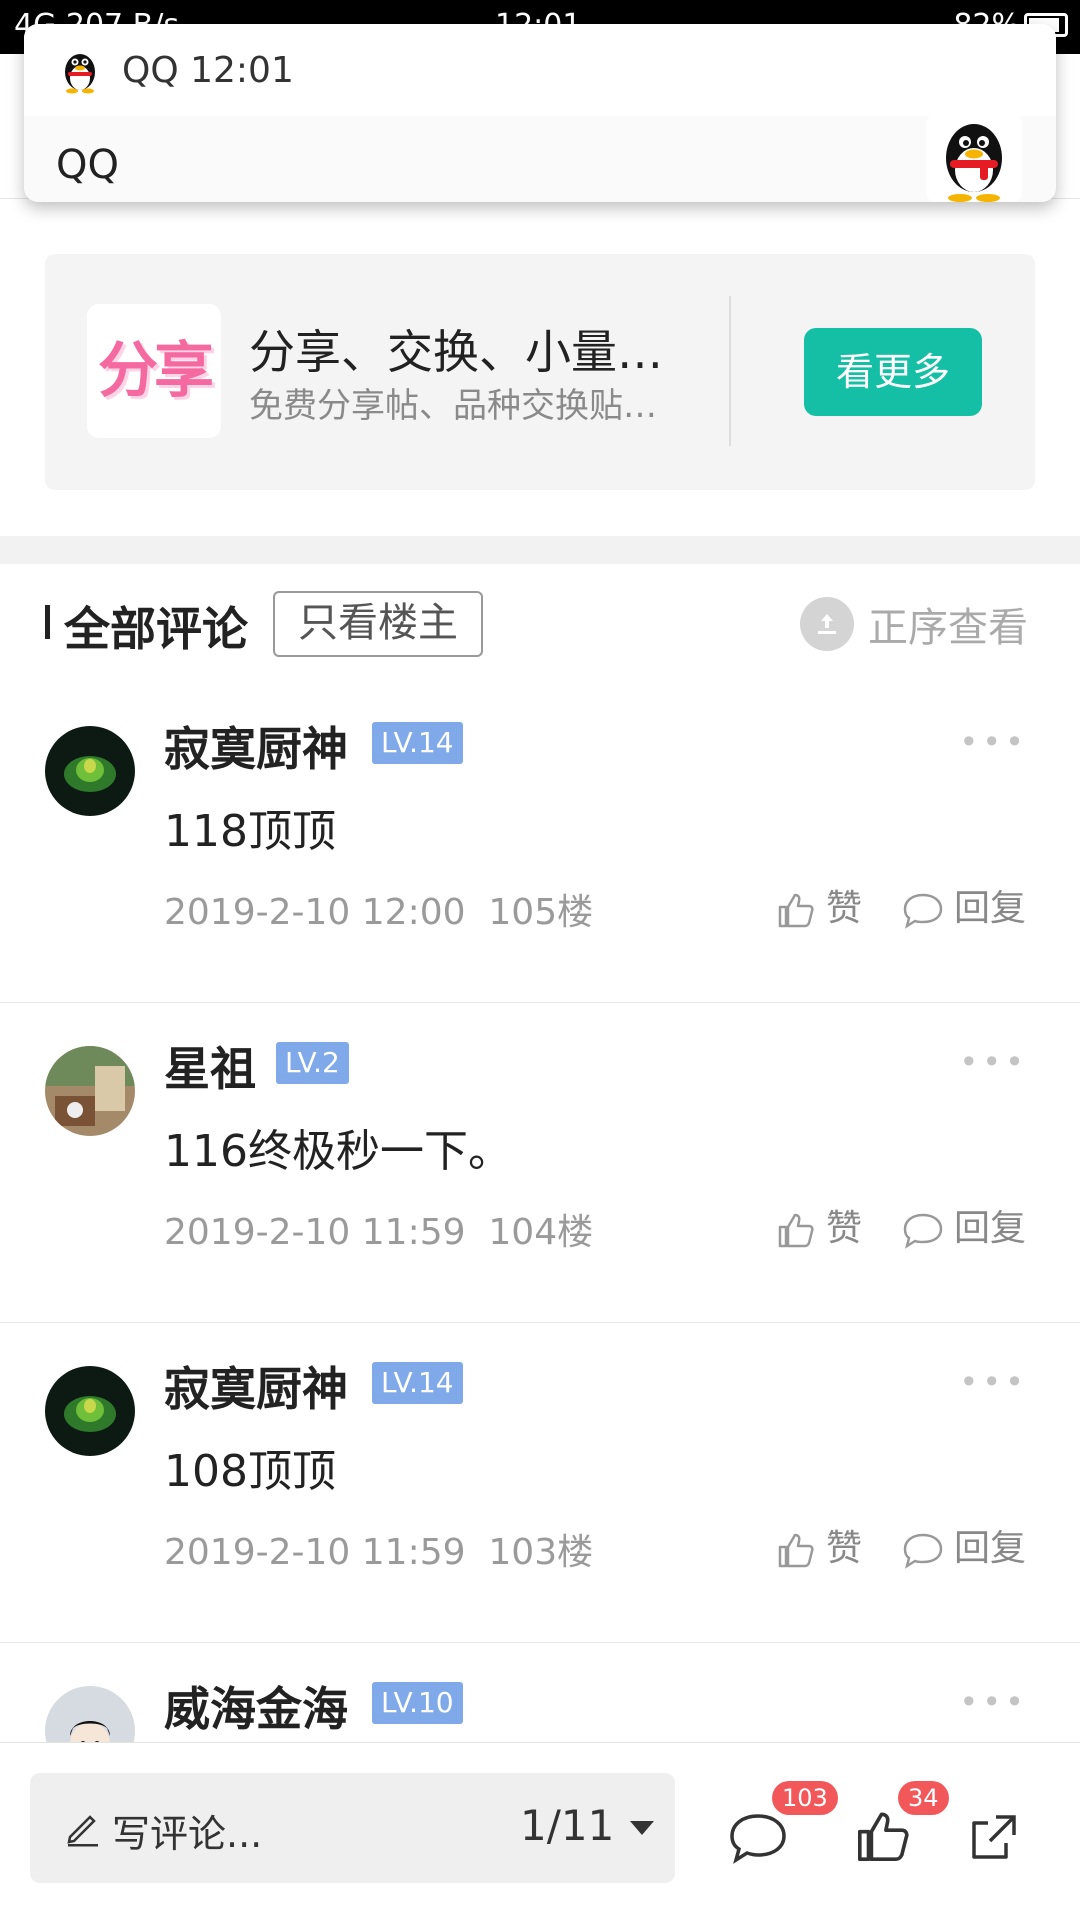 Image resolution: width=1080 pixels, height=1920 pixels. I want to click on title-accent-bar, so click(47, 622).